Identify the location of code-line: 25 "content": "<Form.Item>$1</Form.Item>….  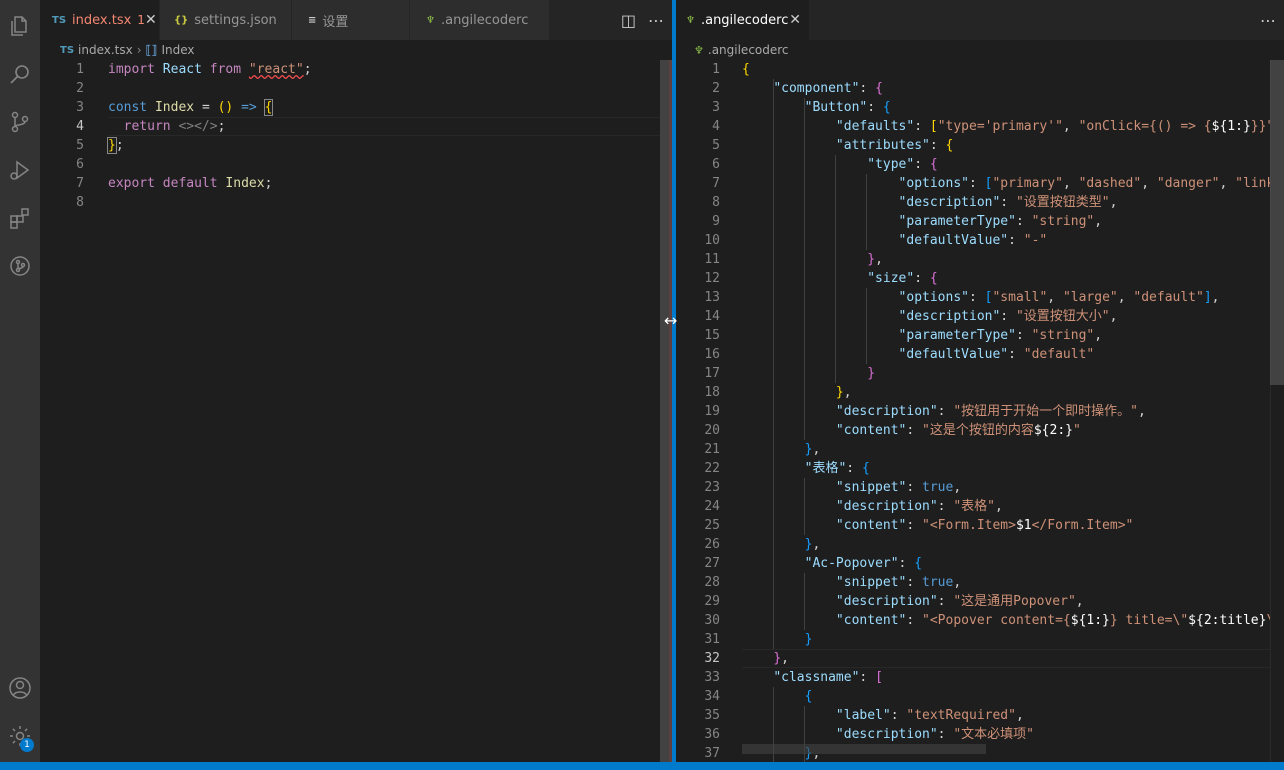
(919, 525).